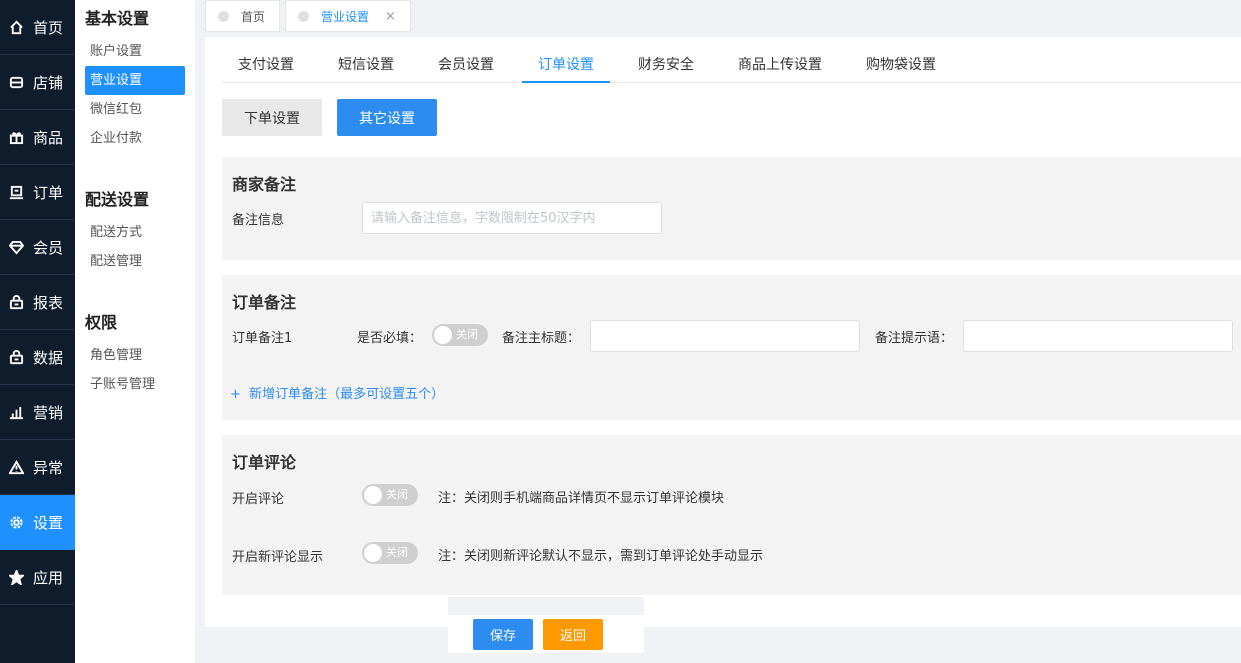  What do you see at coordinates (566, 66) in the screenshot?
I see `subtab-order: 订单设置` at bounding box center [566, 66].